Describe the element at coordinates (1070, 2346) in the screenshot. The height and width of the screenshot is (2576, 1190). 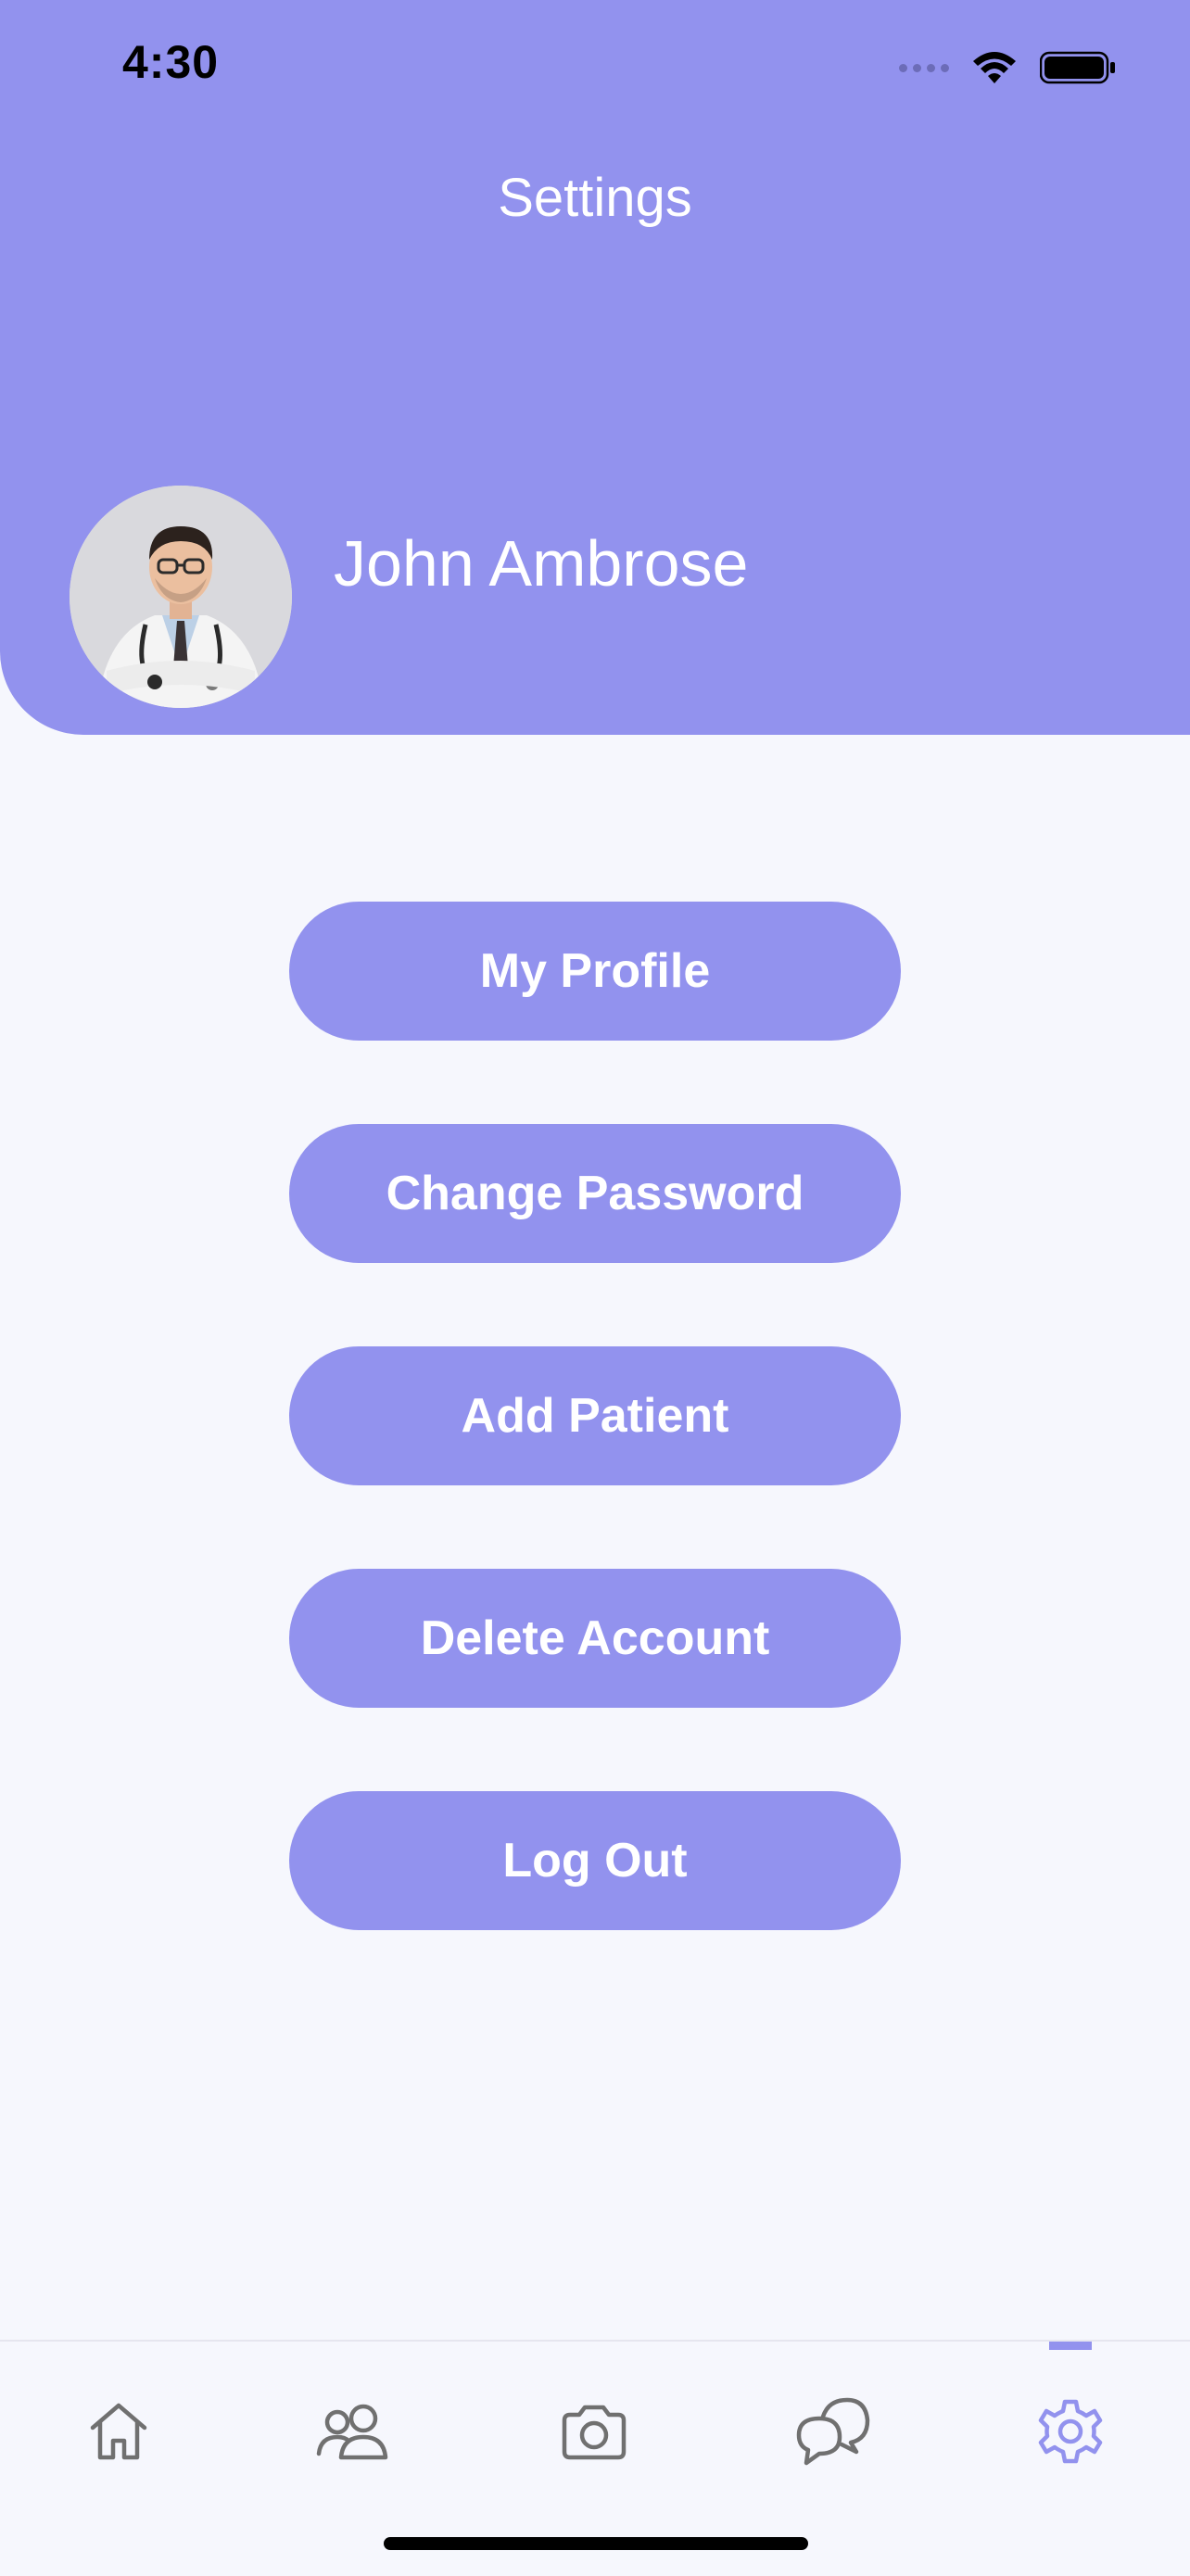
I see `active-tab-indicator` at that location.